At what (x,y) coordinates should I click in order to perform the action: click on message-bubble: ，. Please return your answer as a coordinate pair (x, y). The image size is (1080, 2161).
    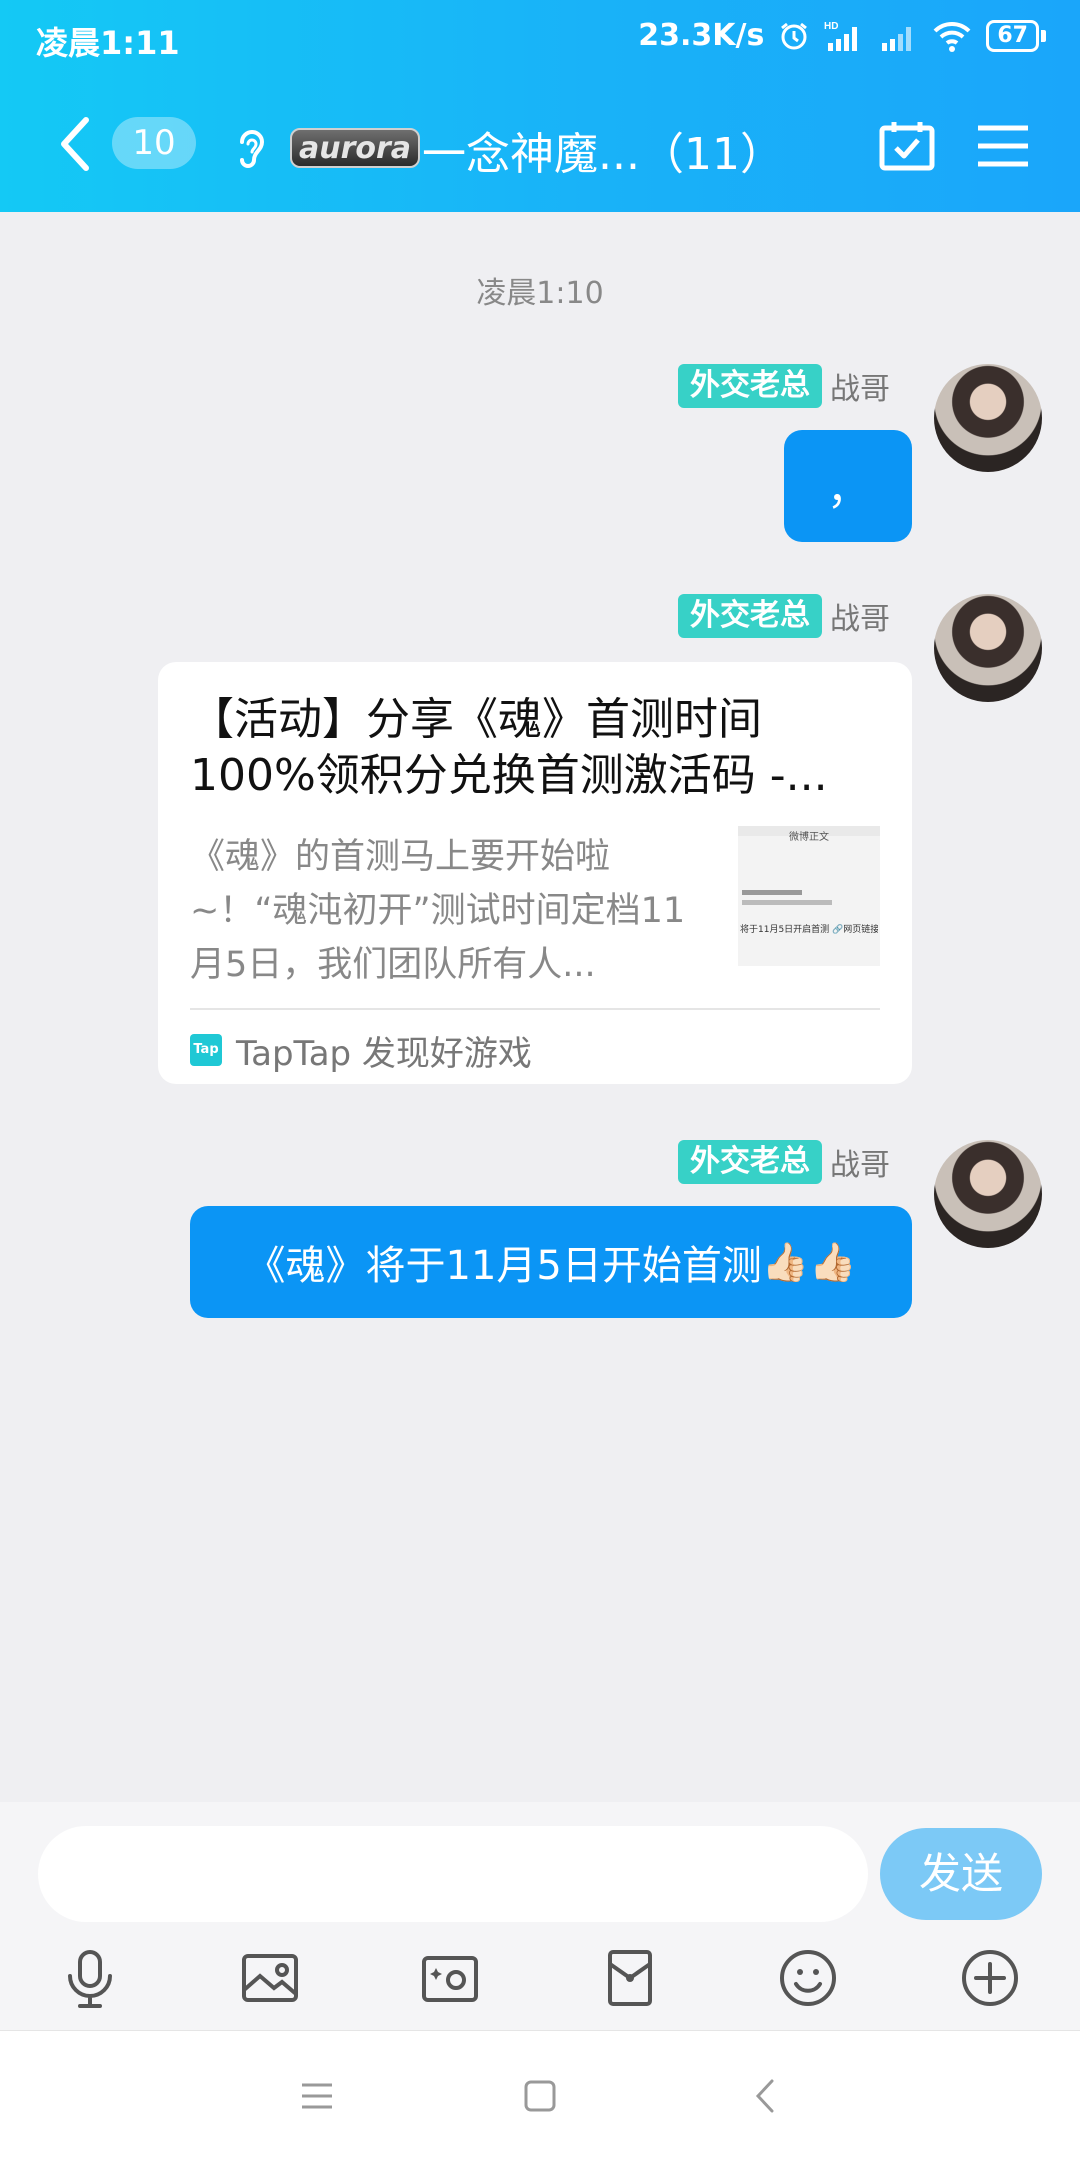
    Looking at the image, I should click on (848, 486).